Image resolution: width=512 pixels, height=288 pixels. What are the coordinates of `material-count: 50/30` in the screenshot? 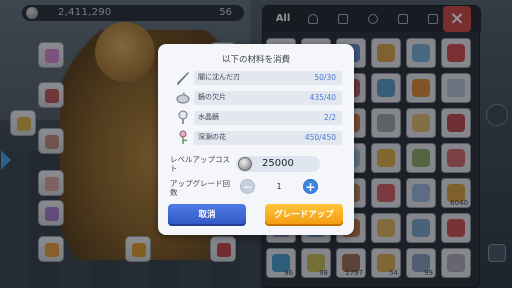 It's located at (325, 77).